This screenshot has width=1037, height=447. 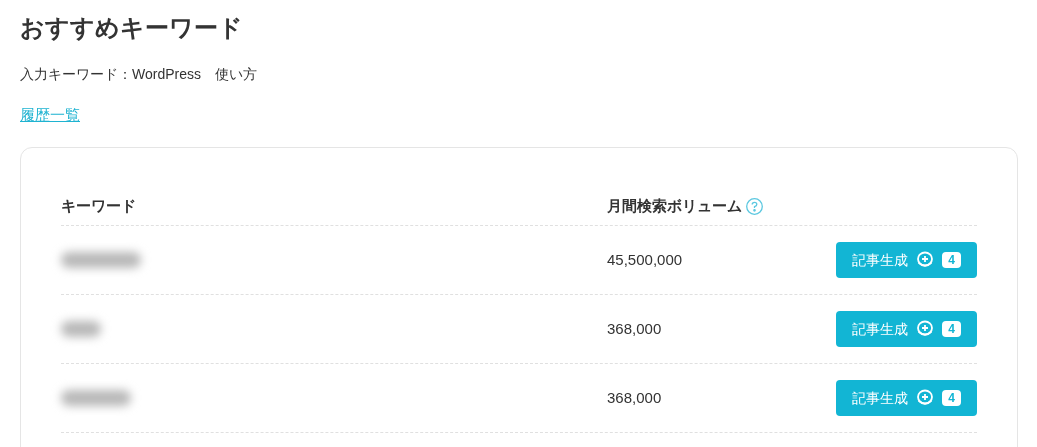 I want to click on help-icon, so click(x=754, y=206).